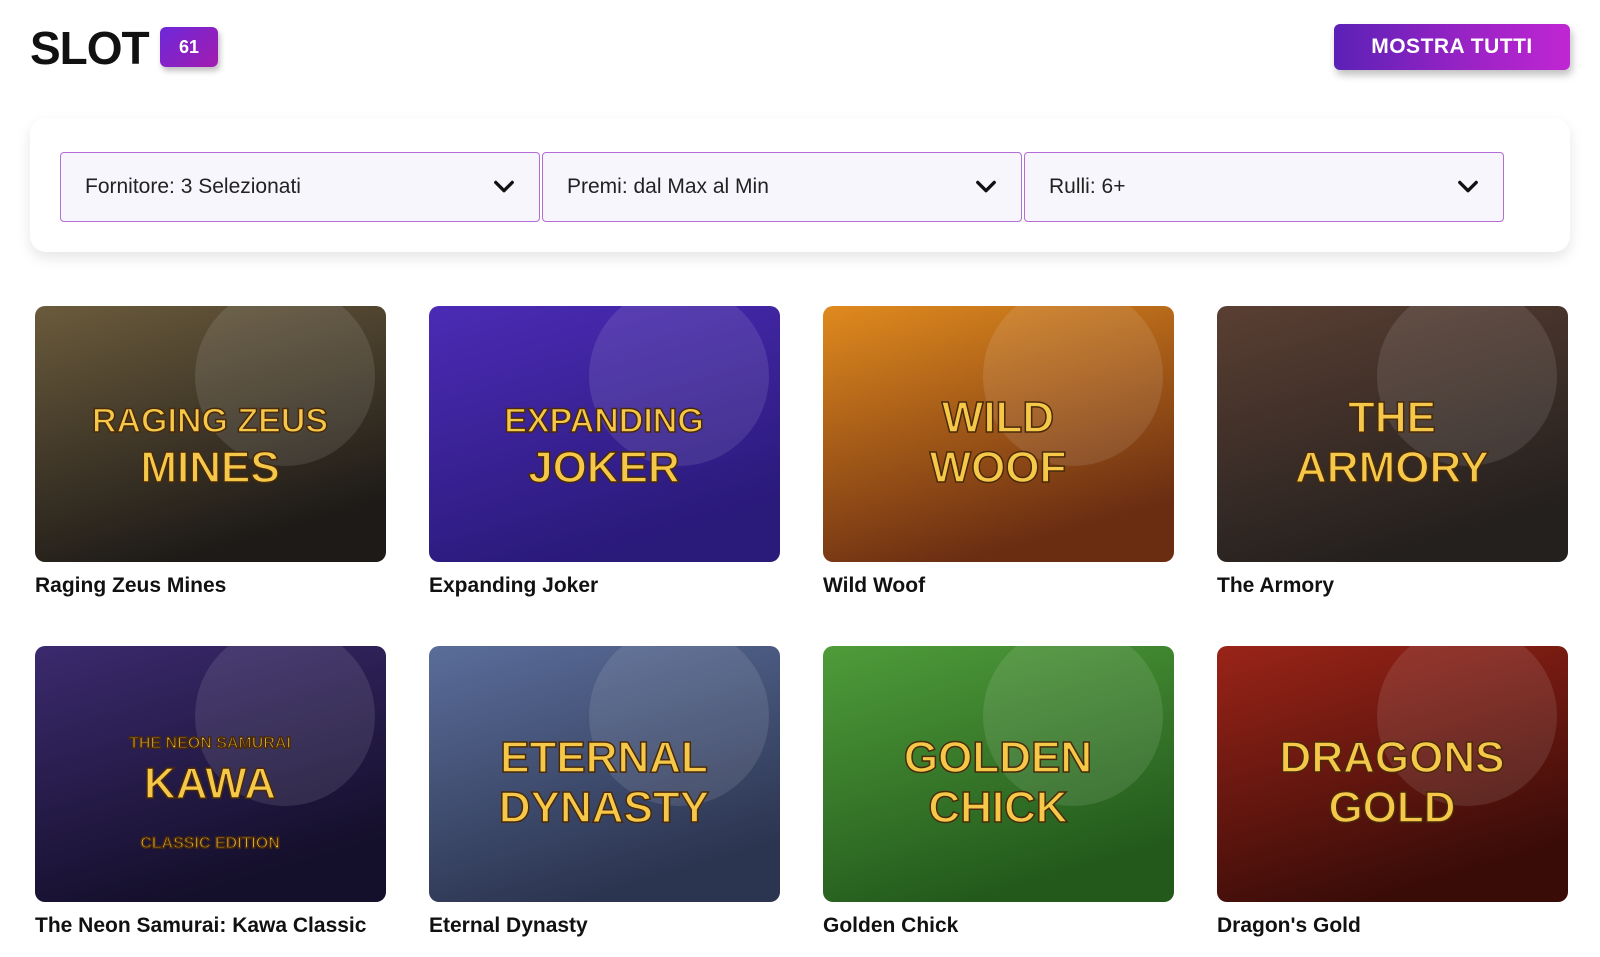  I want to click on game-title: Raging Zeus Mines, so click(210, 586).